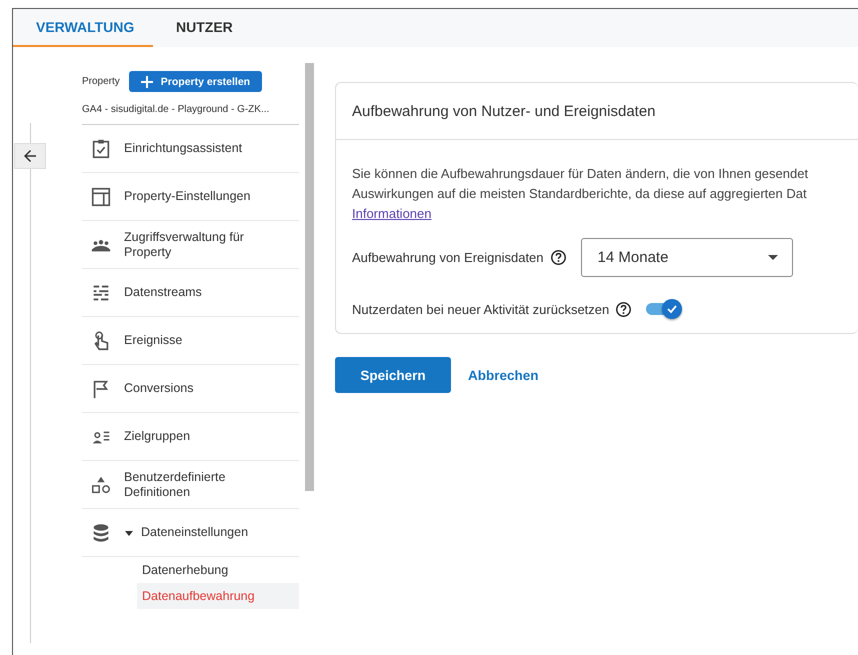 The height and width of the screenshot is (655, 858). What do you see at coordinates (580, 194) in the screenshot?
I see `description-line: Auswirkungen auf die meisten Standardberichte, da diese auf aggregierten Dat` at bounding box center [580, 194].